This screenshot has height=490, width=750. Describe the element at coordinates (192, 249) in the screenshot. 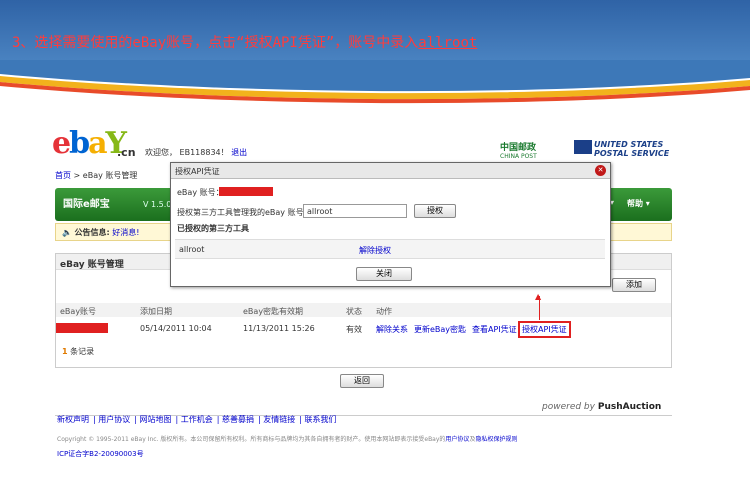

I see `authorized-tool-name: allroot` at that location.